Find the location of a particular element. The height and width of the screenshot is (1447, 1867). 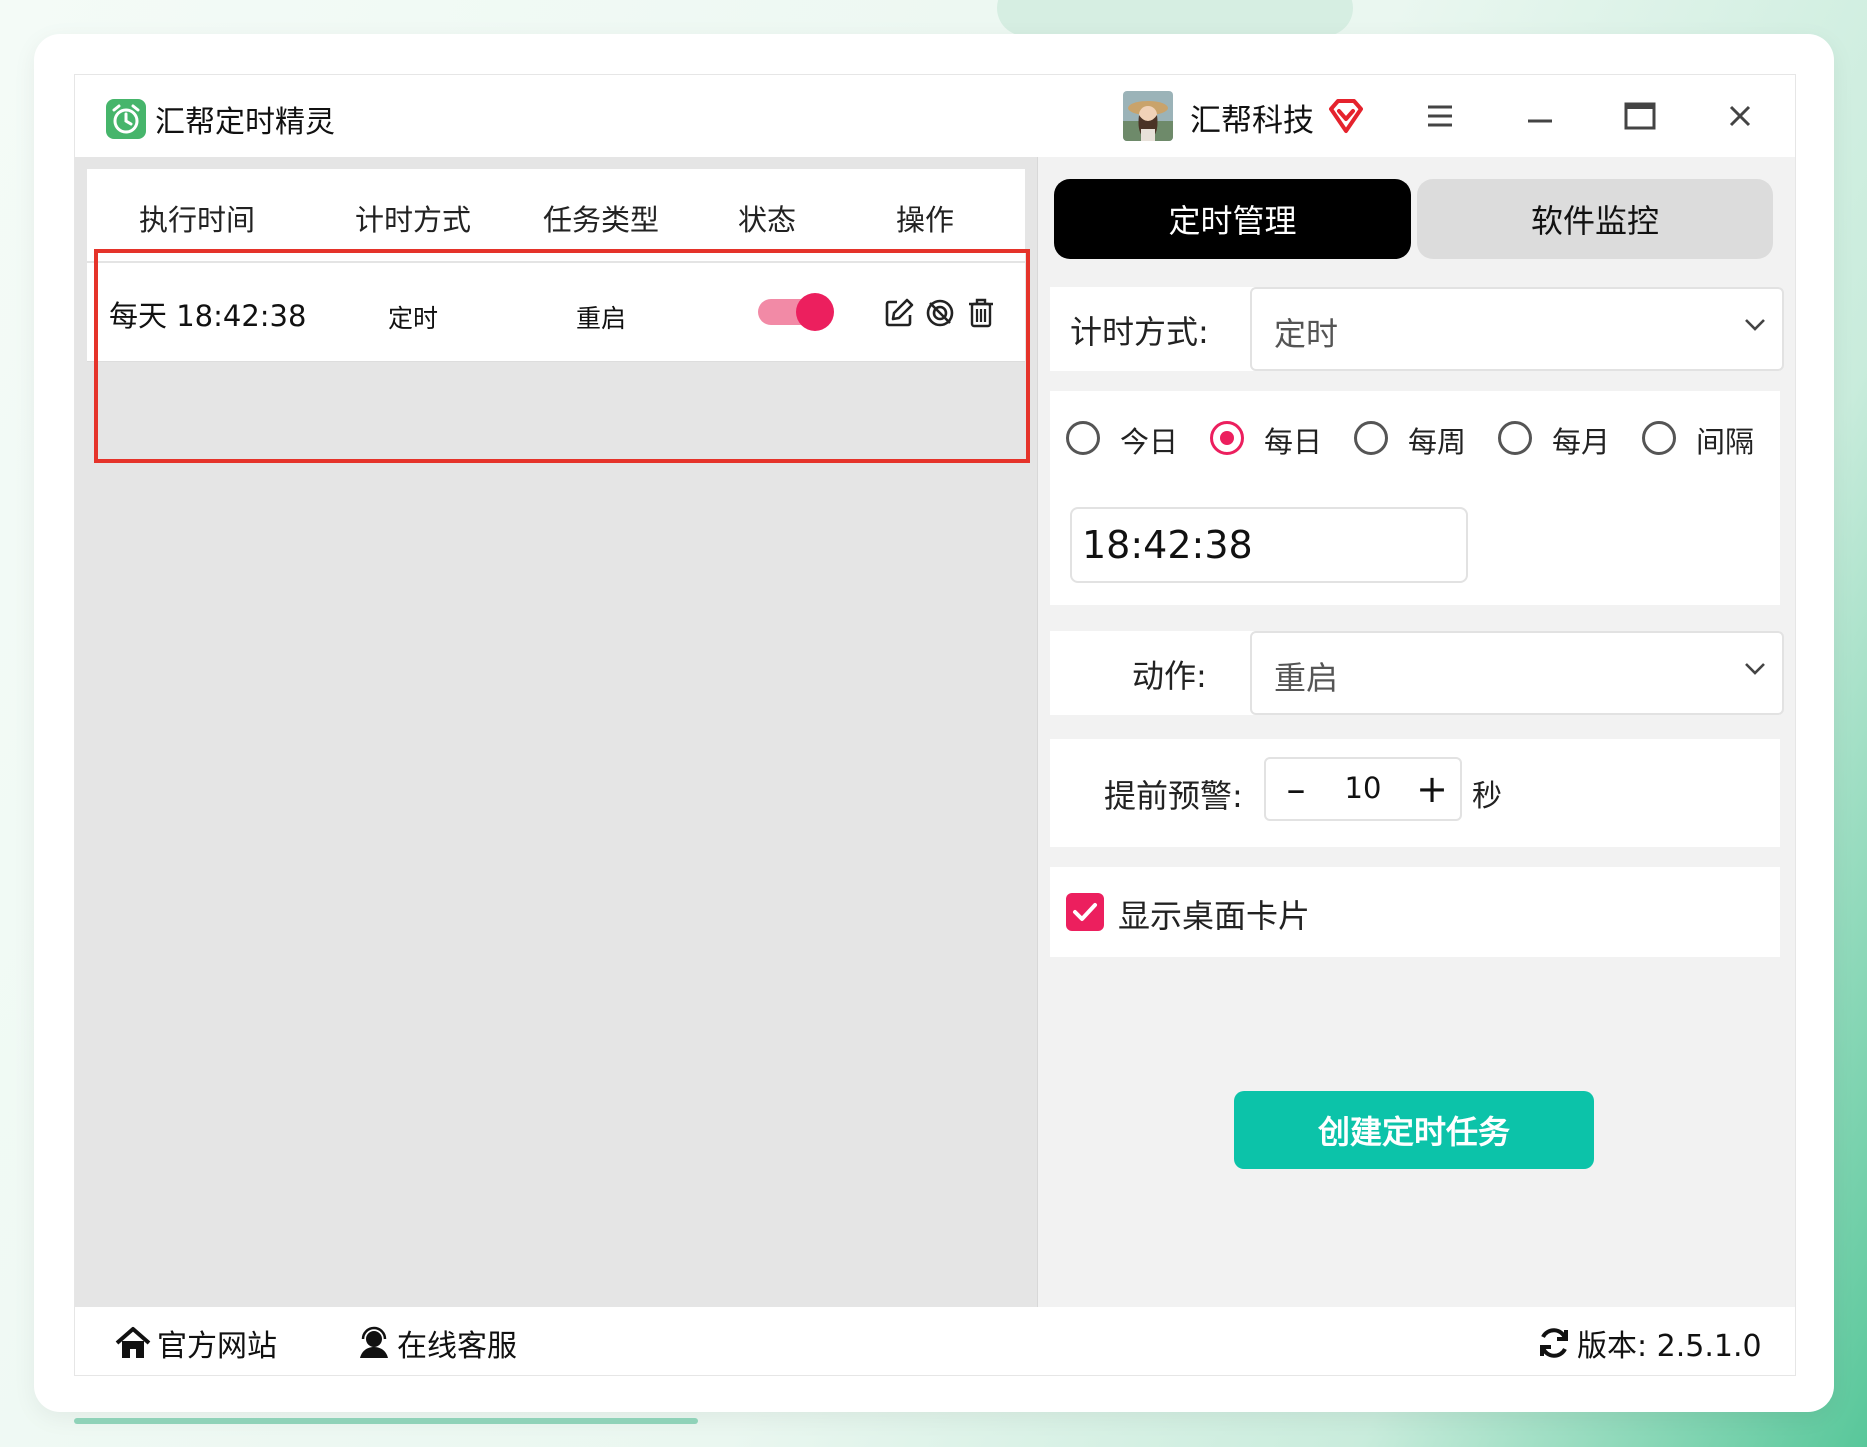

radio-label: 每周 is located at coordinates (1437, 442).